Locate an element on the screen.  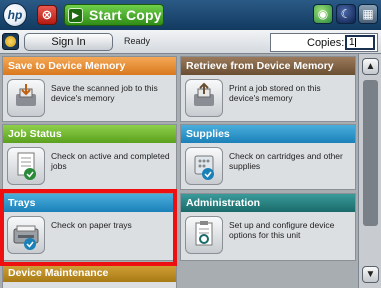
tile-title: Trays is located at coordinates (89, 203).